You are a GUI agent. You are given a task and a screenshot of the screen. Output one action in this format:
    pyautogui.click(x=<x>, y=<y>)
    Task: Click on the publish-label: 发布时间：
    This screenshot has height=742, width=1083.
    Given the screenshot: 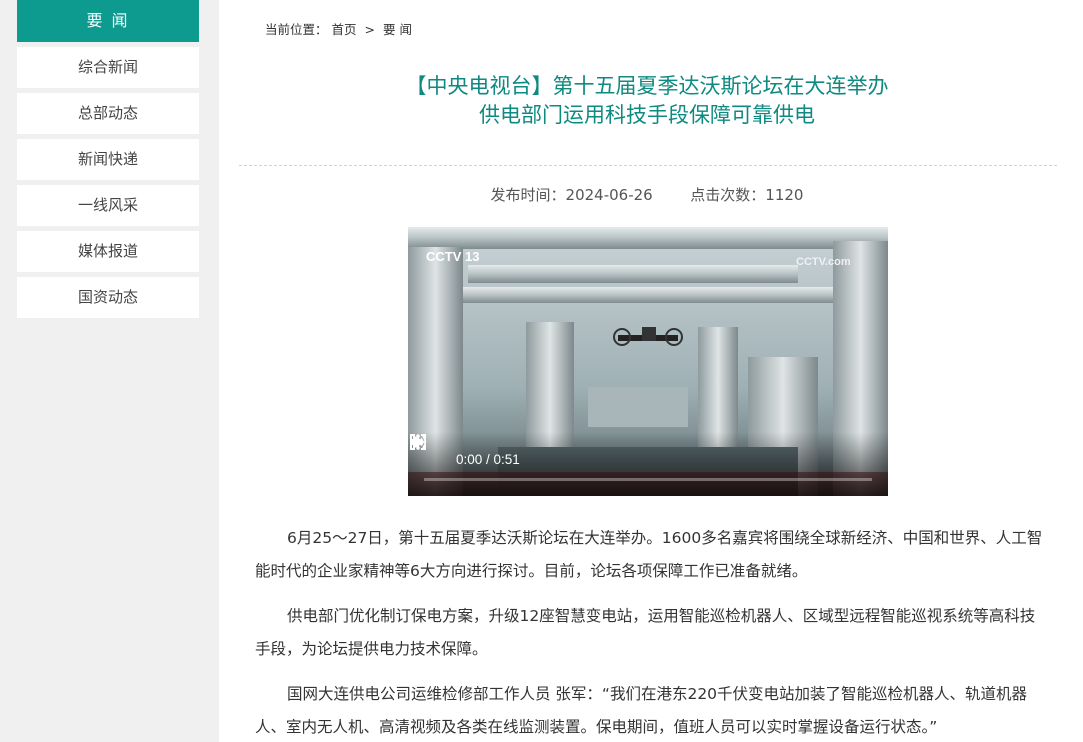 What is the action you would take?
    pyautogui.click(x=528, y=195)
    